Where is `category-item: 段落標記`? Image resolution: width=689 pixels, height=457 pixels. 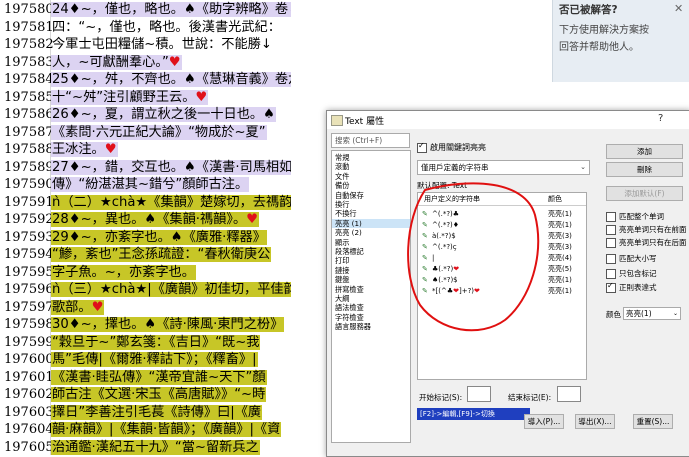
category-item: 段落標記 is located at coordinates (371, 251).